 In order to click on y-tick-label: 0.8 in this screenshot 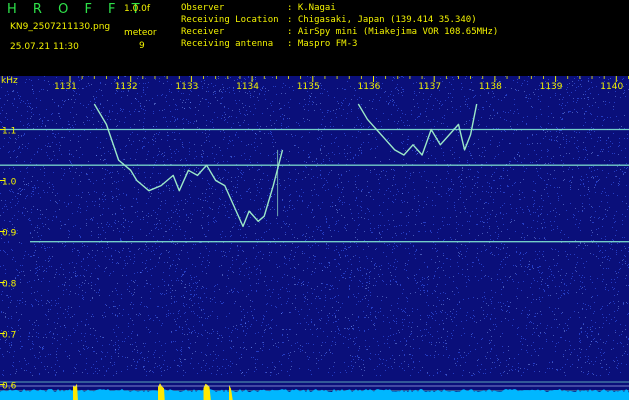, I will do `click(9, 285)`.